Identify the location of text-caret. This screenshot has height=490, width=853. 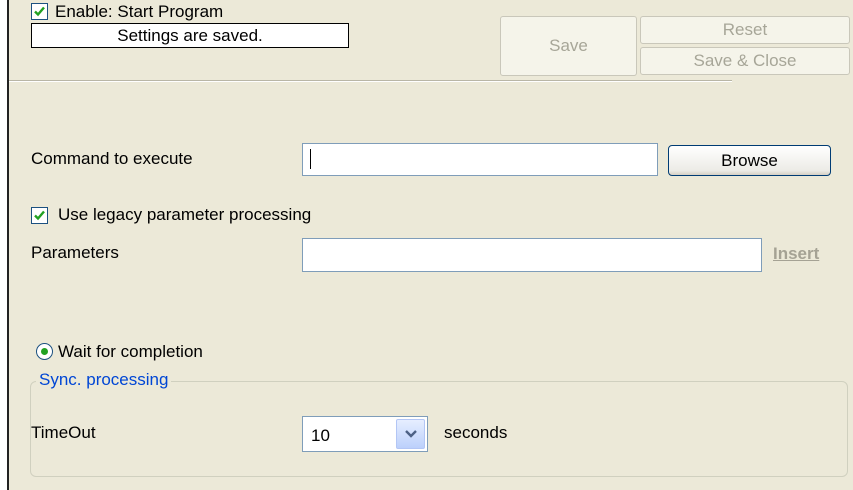
(310, 159).